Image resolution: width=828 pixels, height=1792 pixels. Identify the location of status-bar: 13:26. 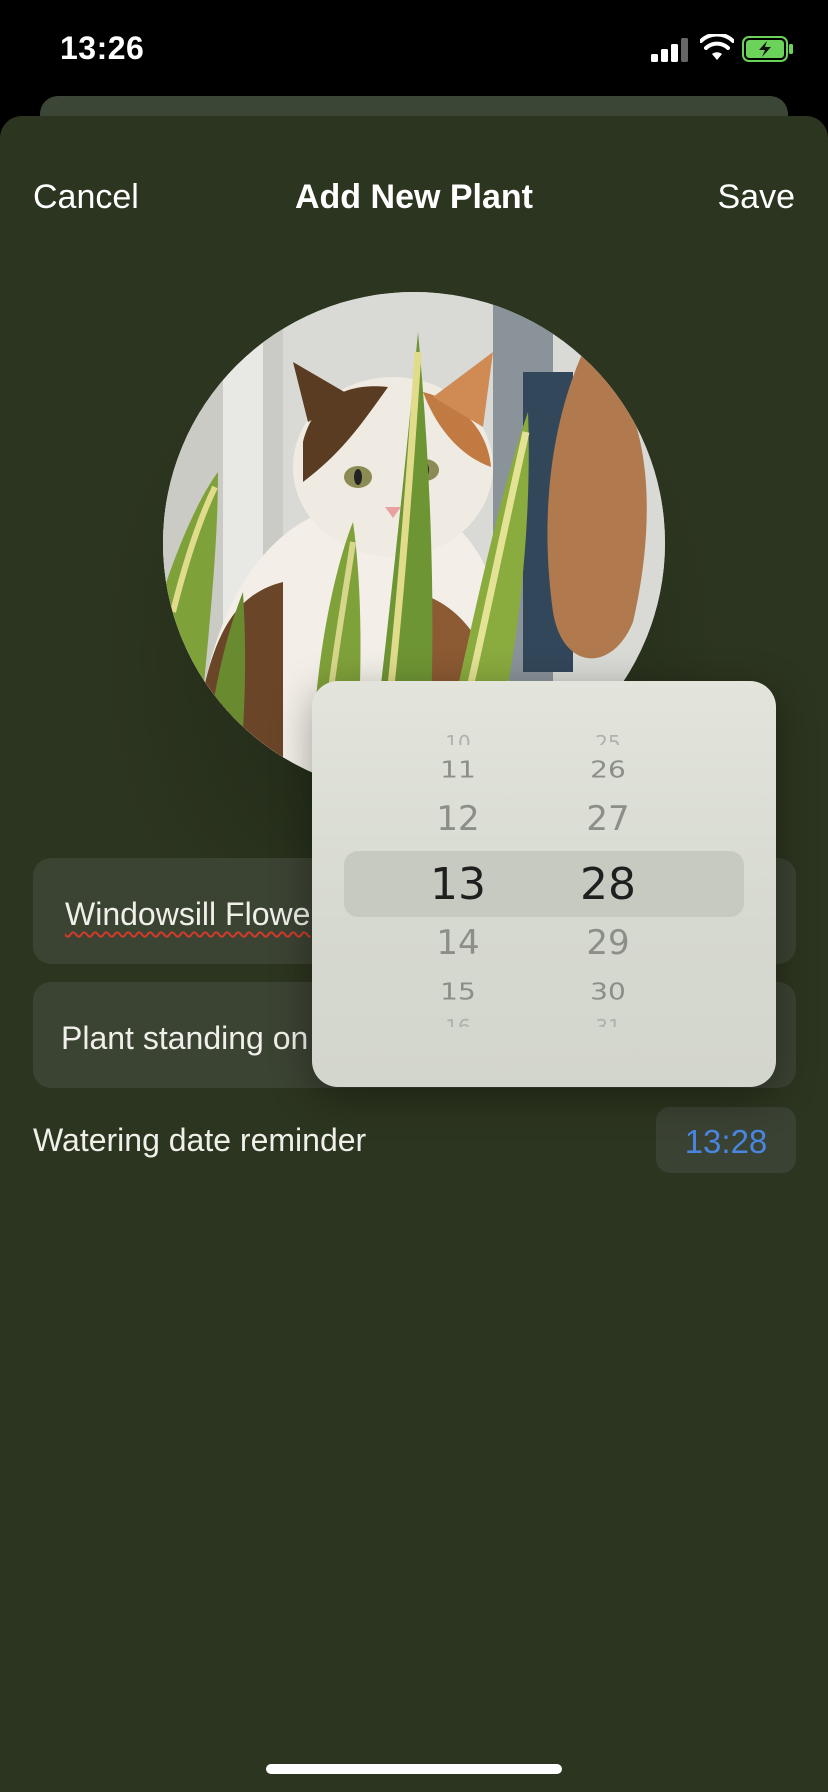
(414, 48).